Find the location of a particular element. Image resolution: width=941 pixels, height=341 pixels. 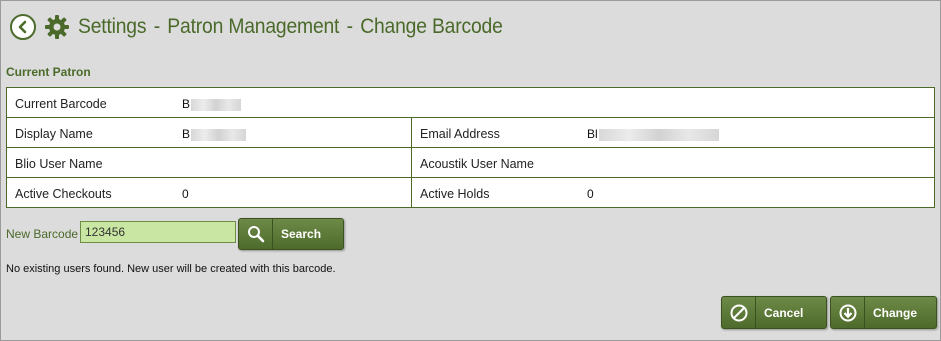

back-button is located at coordinates (23, 27).